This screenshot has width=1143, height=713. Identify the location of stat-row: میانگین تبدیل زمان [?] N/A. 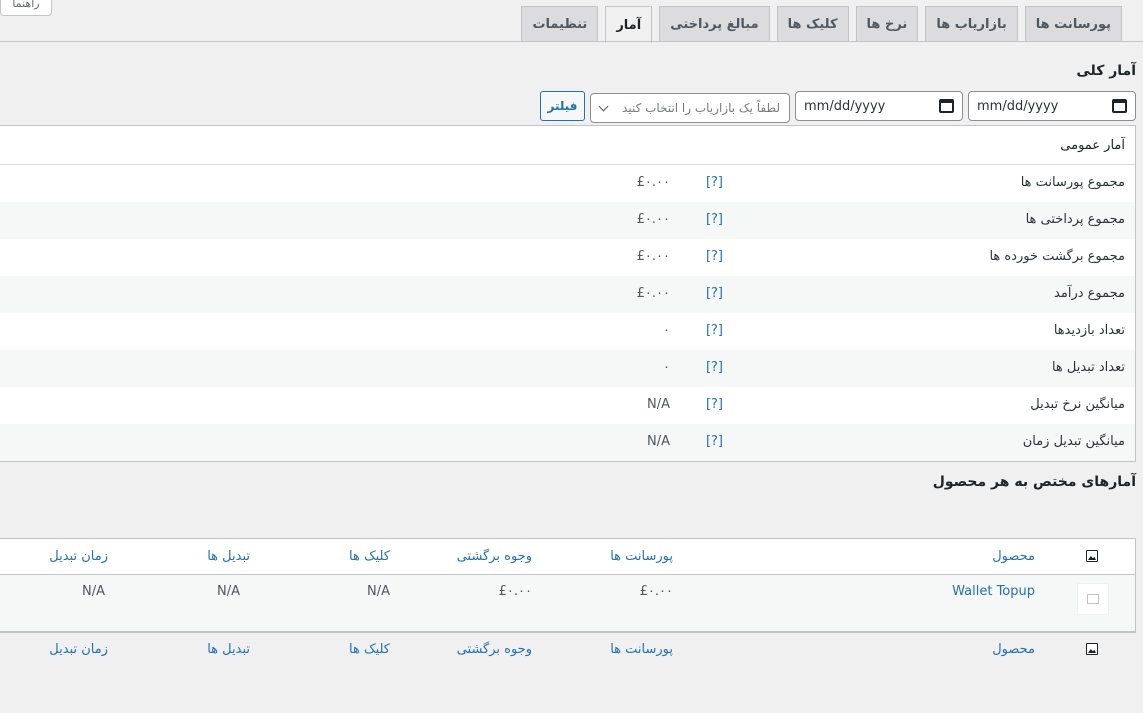
(567, 442).